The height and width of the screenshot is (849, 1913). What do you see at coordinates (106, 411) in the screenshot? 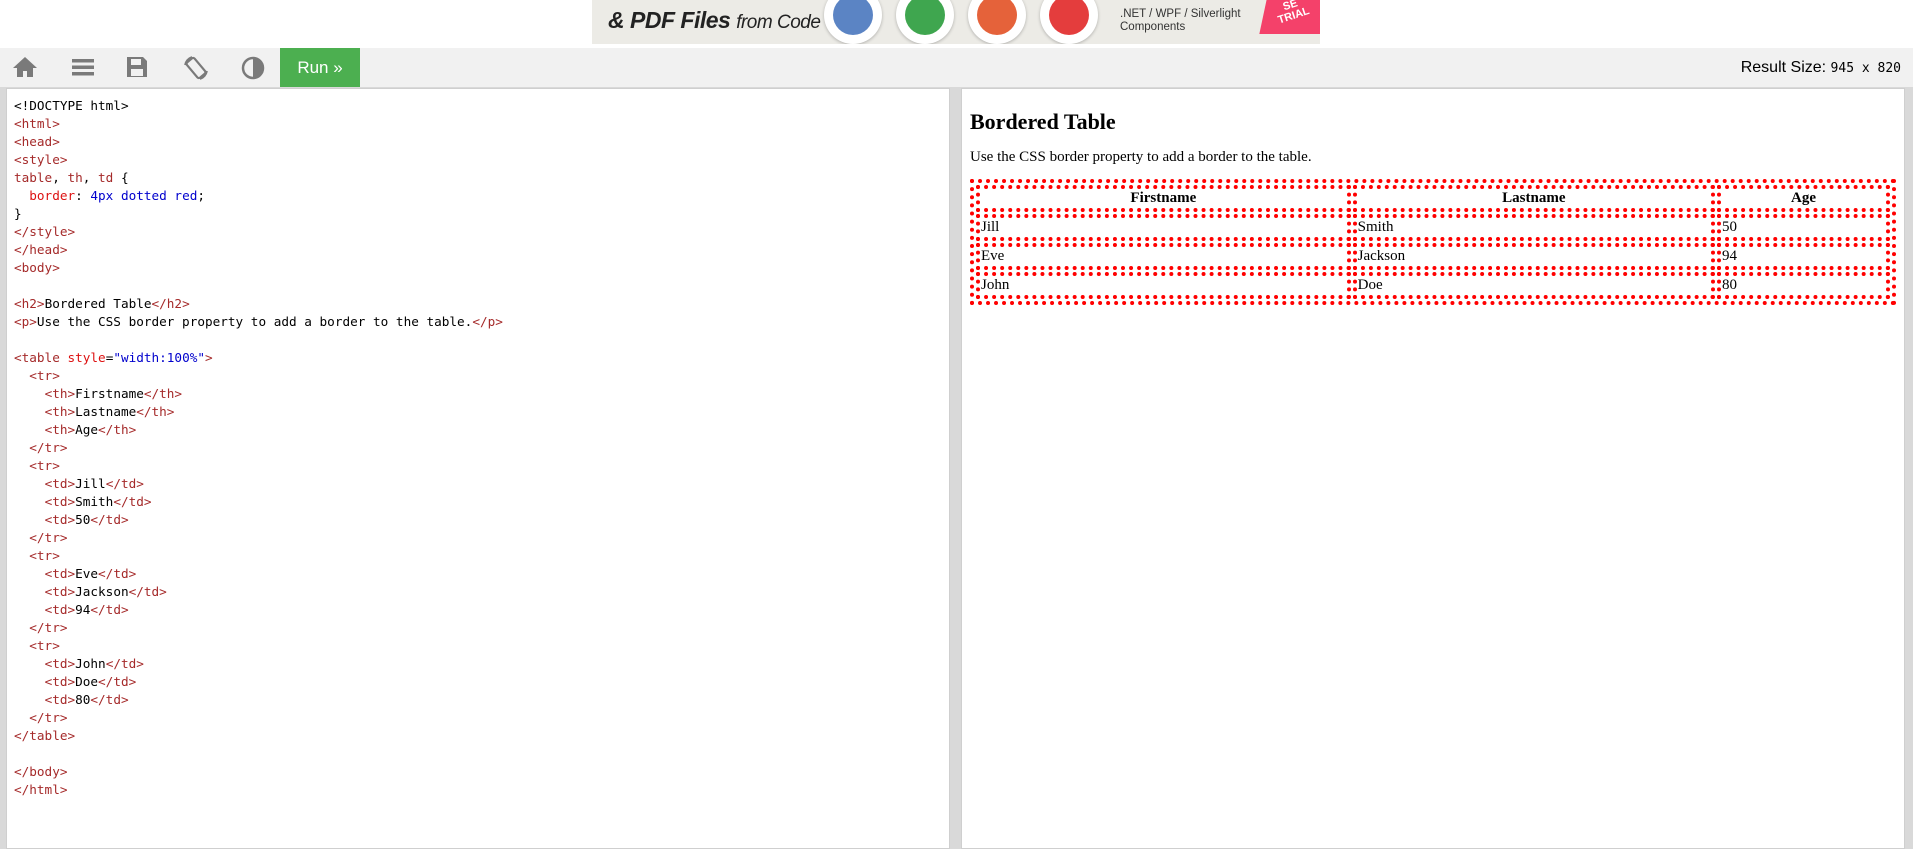
I see `code-token: Lastname` at bounding box center [106, 411].